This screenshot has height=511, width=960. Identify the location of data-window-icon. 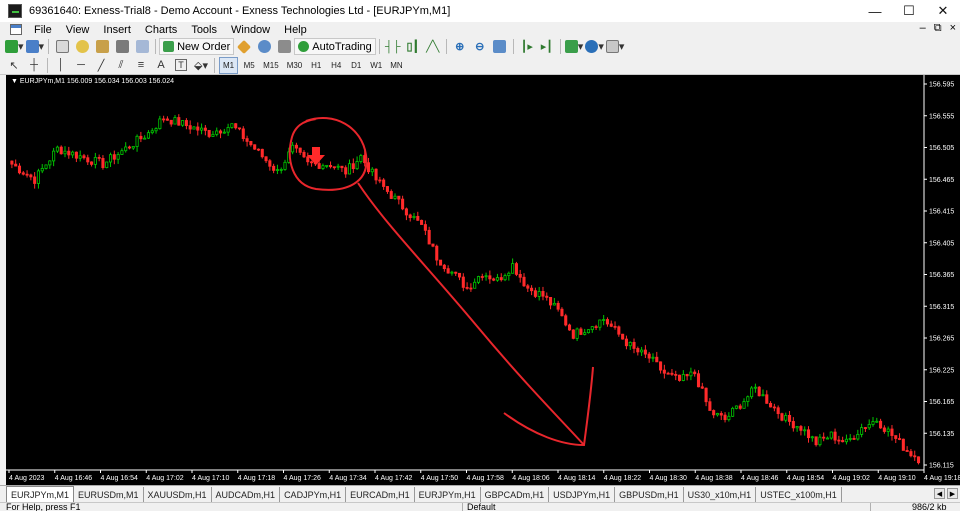
(82, 46).